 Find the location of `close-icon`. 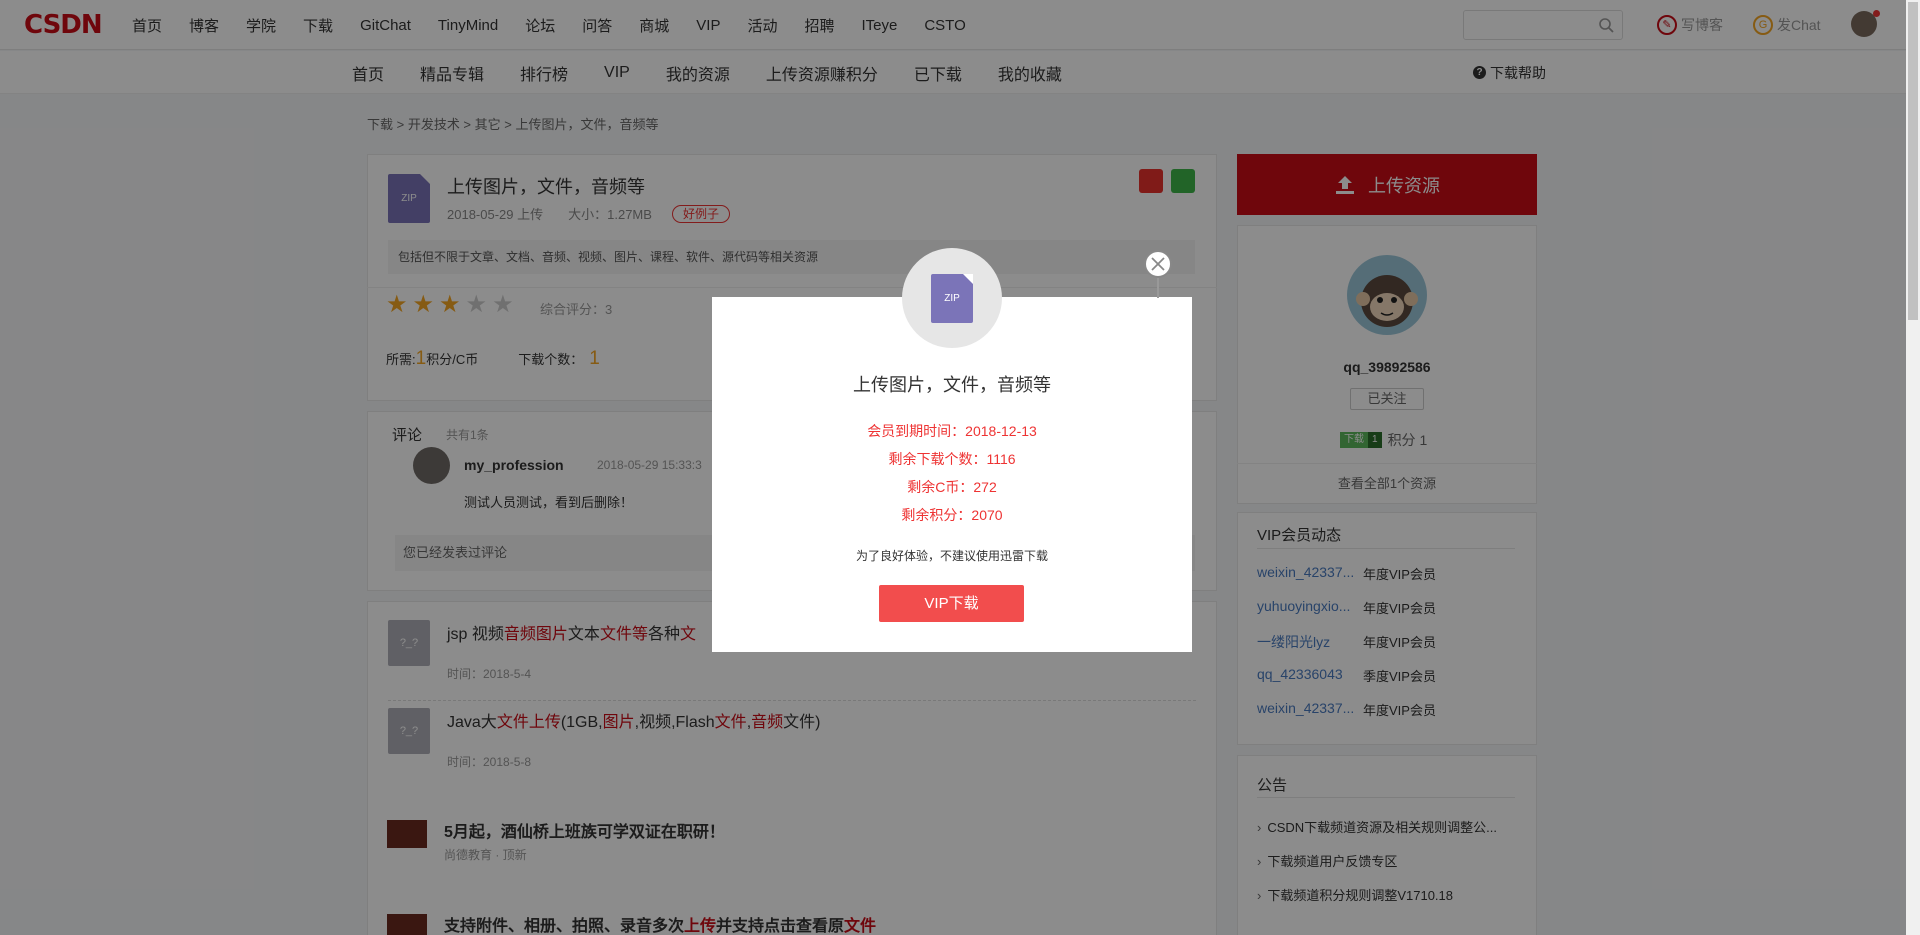

close-icon is located at coordinates (1158, 264).